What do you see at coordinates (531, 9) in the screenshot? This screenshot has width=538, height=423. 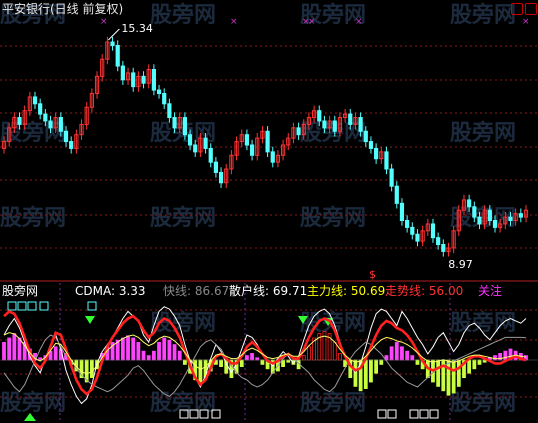 I see `close-icon` at bounding box center [531, 9].